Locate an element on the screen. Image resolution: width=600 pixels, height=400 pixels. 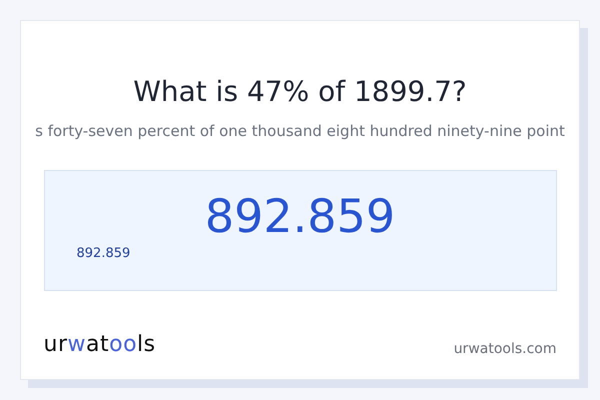
subtitle: s forty-seven percent of one thousand eight hundred ninety-nine point is located at coordinates (300, 131).